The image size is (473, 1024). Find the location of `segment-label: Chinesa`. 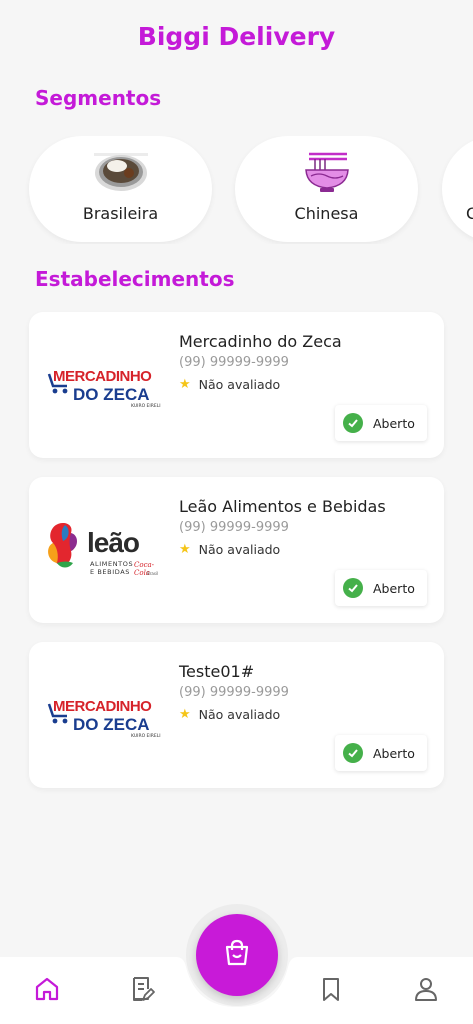

segment-label: Chinesa is located at coordinates (326, 213).